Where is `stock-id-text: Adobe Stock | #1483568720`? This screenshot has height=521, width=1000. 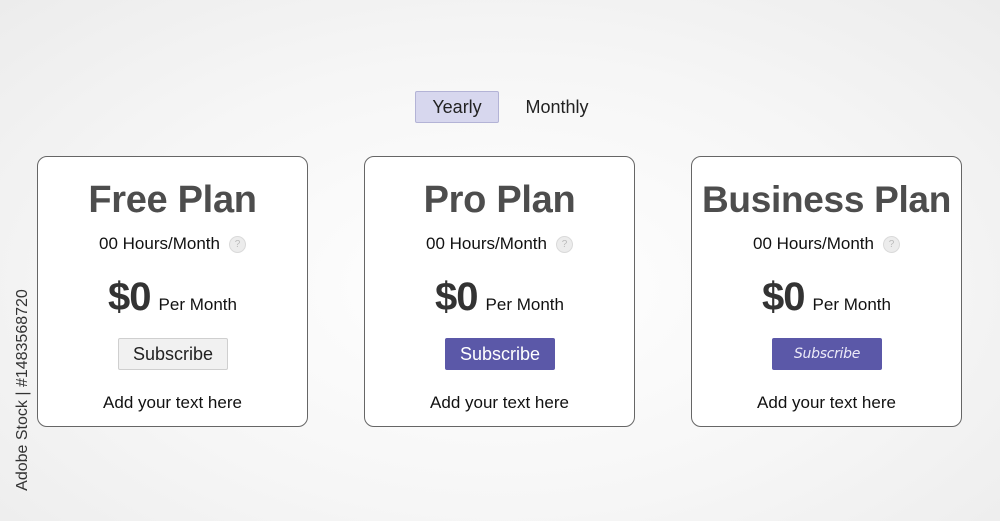 stock-id-text: Adobe Stock | #1483568720 is located at coordinates (22, 390).